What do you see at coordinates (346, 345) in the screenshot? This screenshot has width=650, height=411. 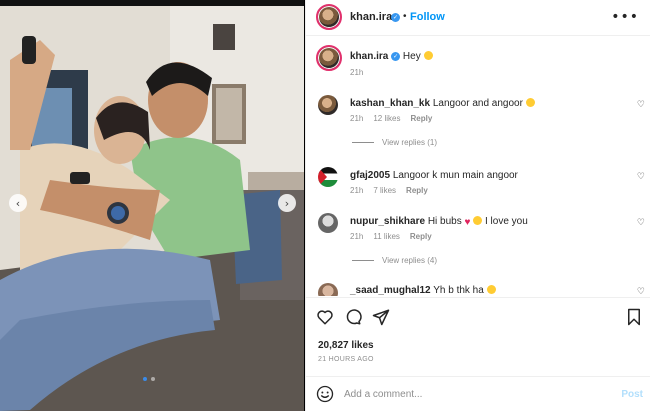 I see `likes-count: 20,827 likes` at bounding box center [346, 345].